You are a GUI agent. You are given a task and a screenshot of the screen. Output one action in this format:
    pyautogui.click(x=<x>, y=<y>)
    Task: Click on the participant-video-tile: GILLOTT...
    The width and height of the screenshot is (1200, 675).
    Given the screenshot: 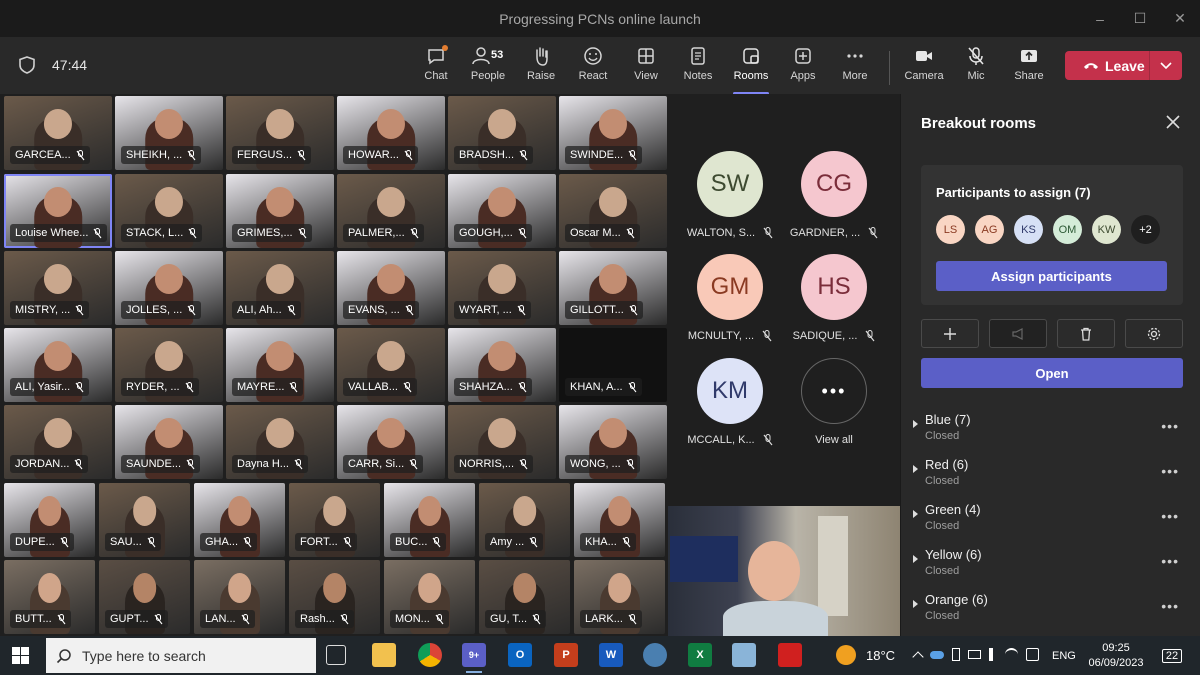 What is the action you would take?
    pyautogui.click(x=613, y=288)
    